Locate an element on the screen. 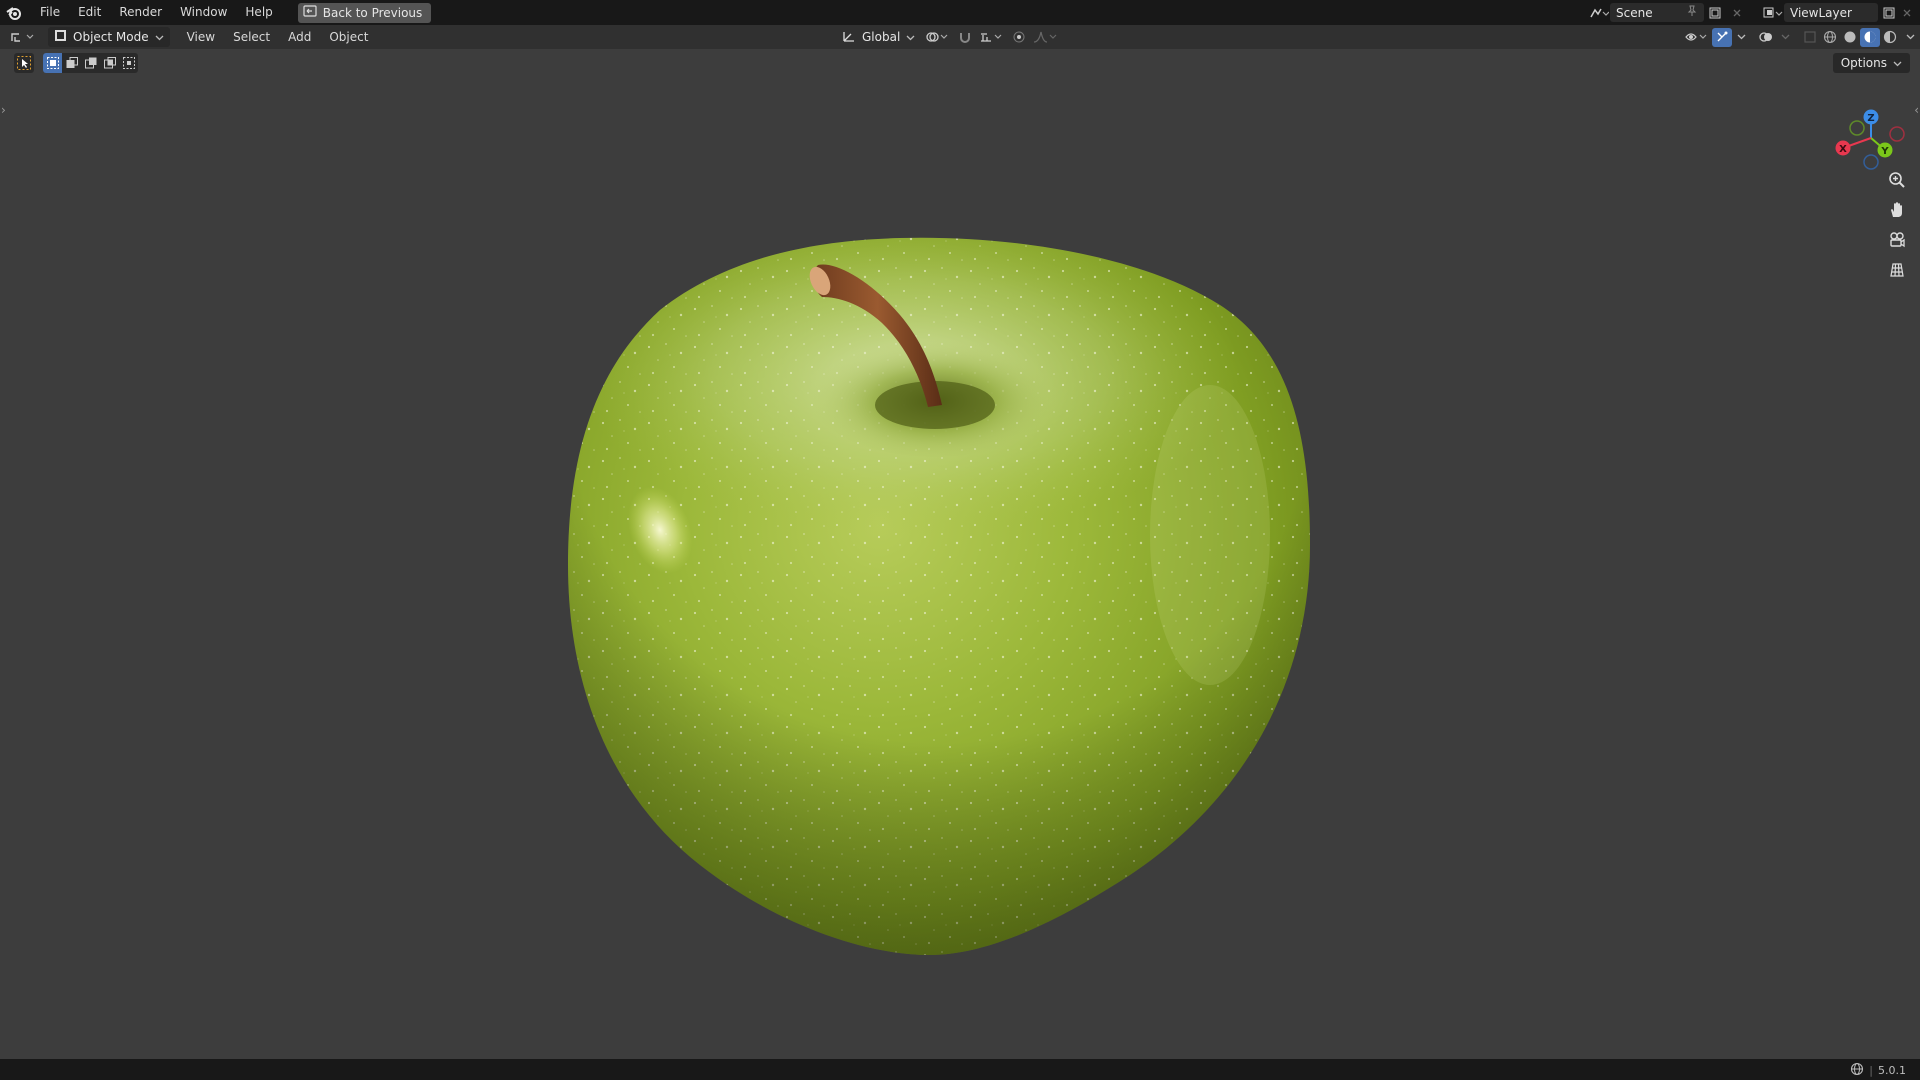  menu-window: Window is located at coordinates (203, 12).